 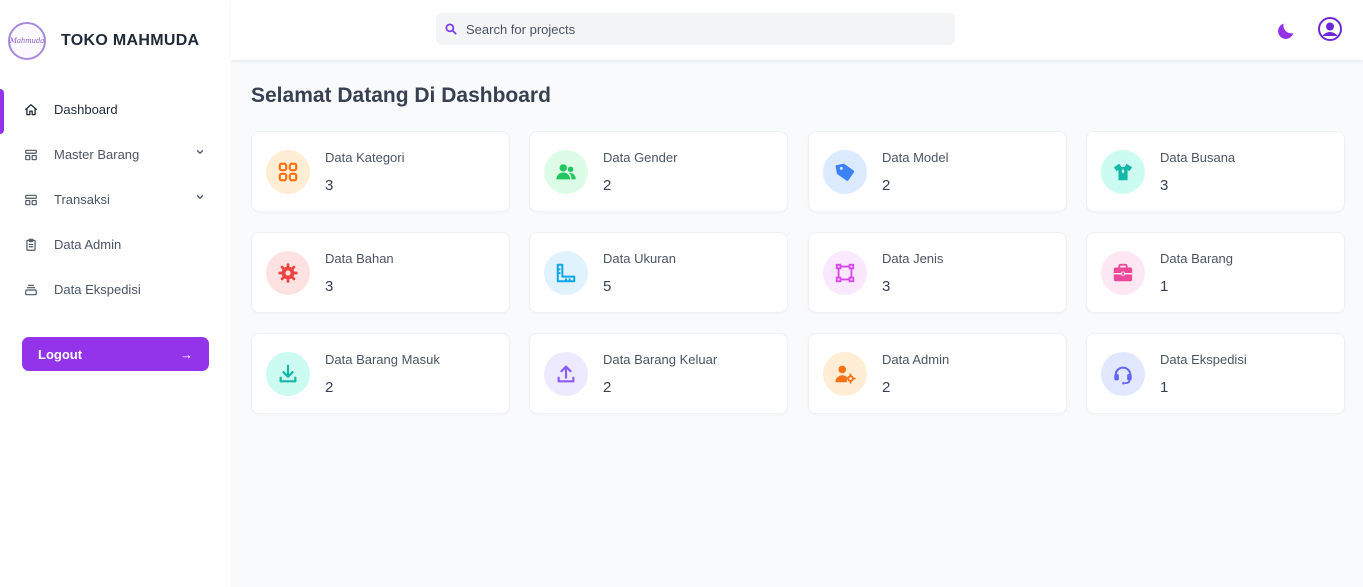 What do you see at coordinates (380, 171) in the screenshot?
I see `card-data-kategori: Data Kategori 3` at bounding box center [380, 171].